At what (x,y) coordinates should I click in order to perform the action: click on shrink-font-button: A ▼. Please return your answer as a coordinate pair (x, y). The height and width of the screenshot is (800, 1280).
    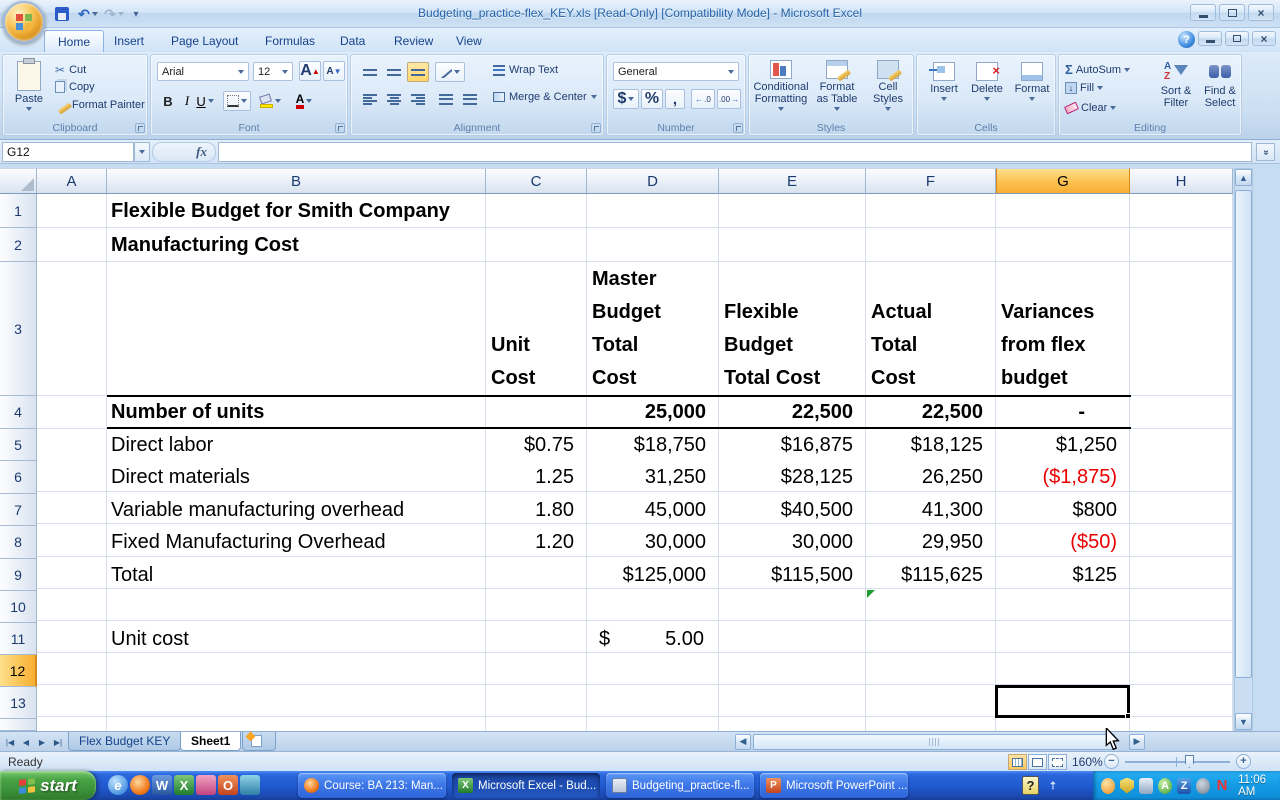
    Looking at the image, I should click on (334, 71).